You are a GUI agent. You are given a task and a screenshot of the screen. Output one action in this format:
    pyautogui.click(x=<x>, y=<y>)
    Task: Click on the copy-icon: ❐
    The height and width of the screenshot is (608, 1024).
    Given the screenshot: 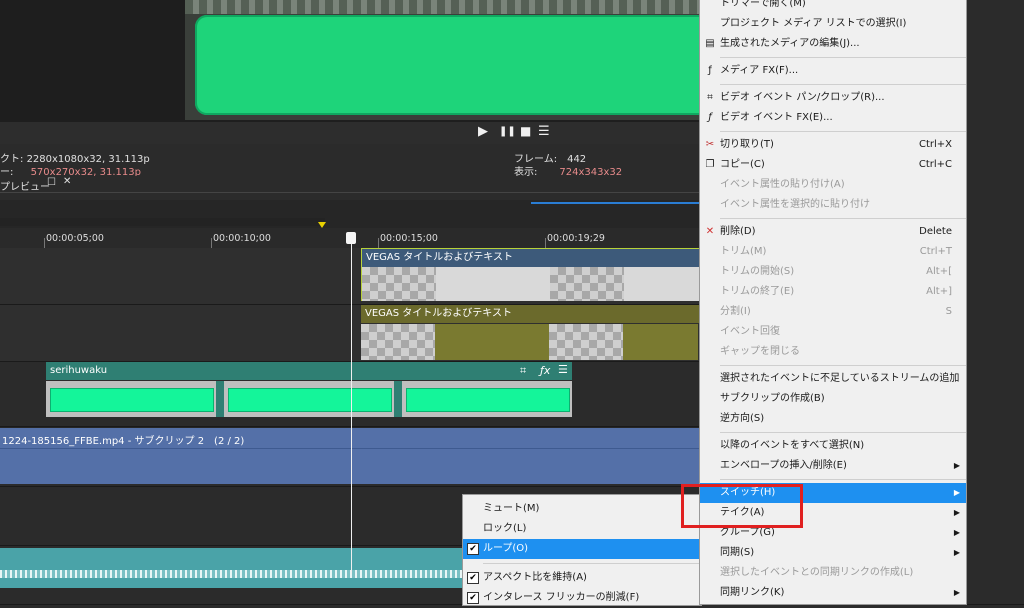 What is the action you would take?
    pyautogui.click(x=710, y=164)
    